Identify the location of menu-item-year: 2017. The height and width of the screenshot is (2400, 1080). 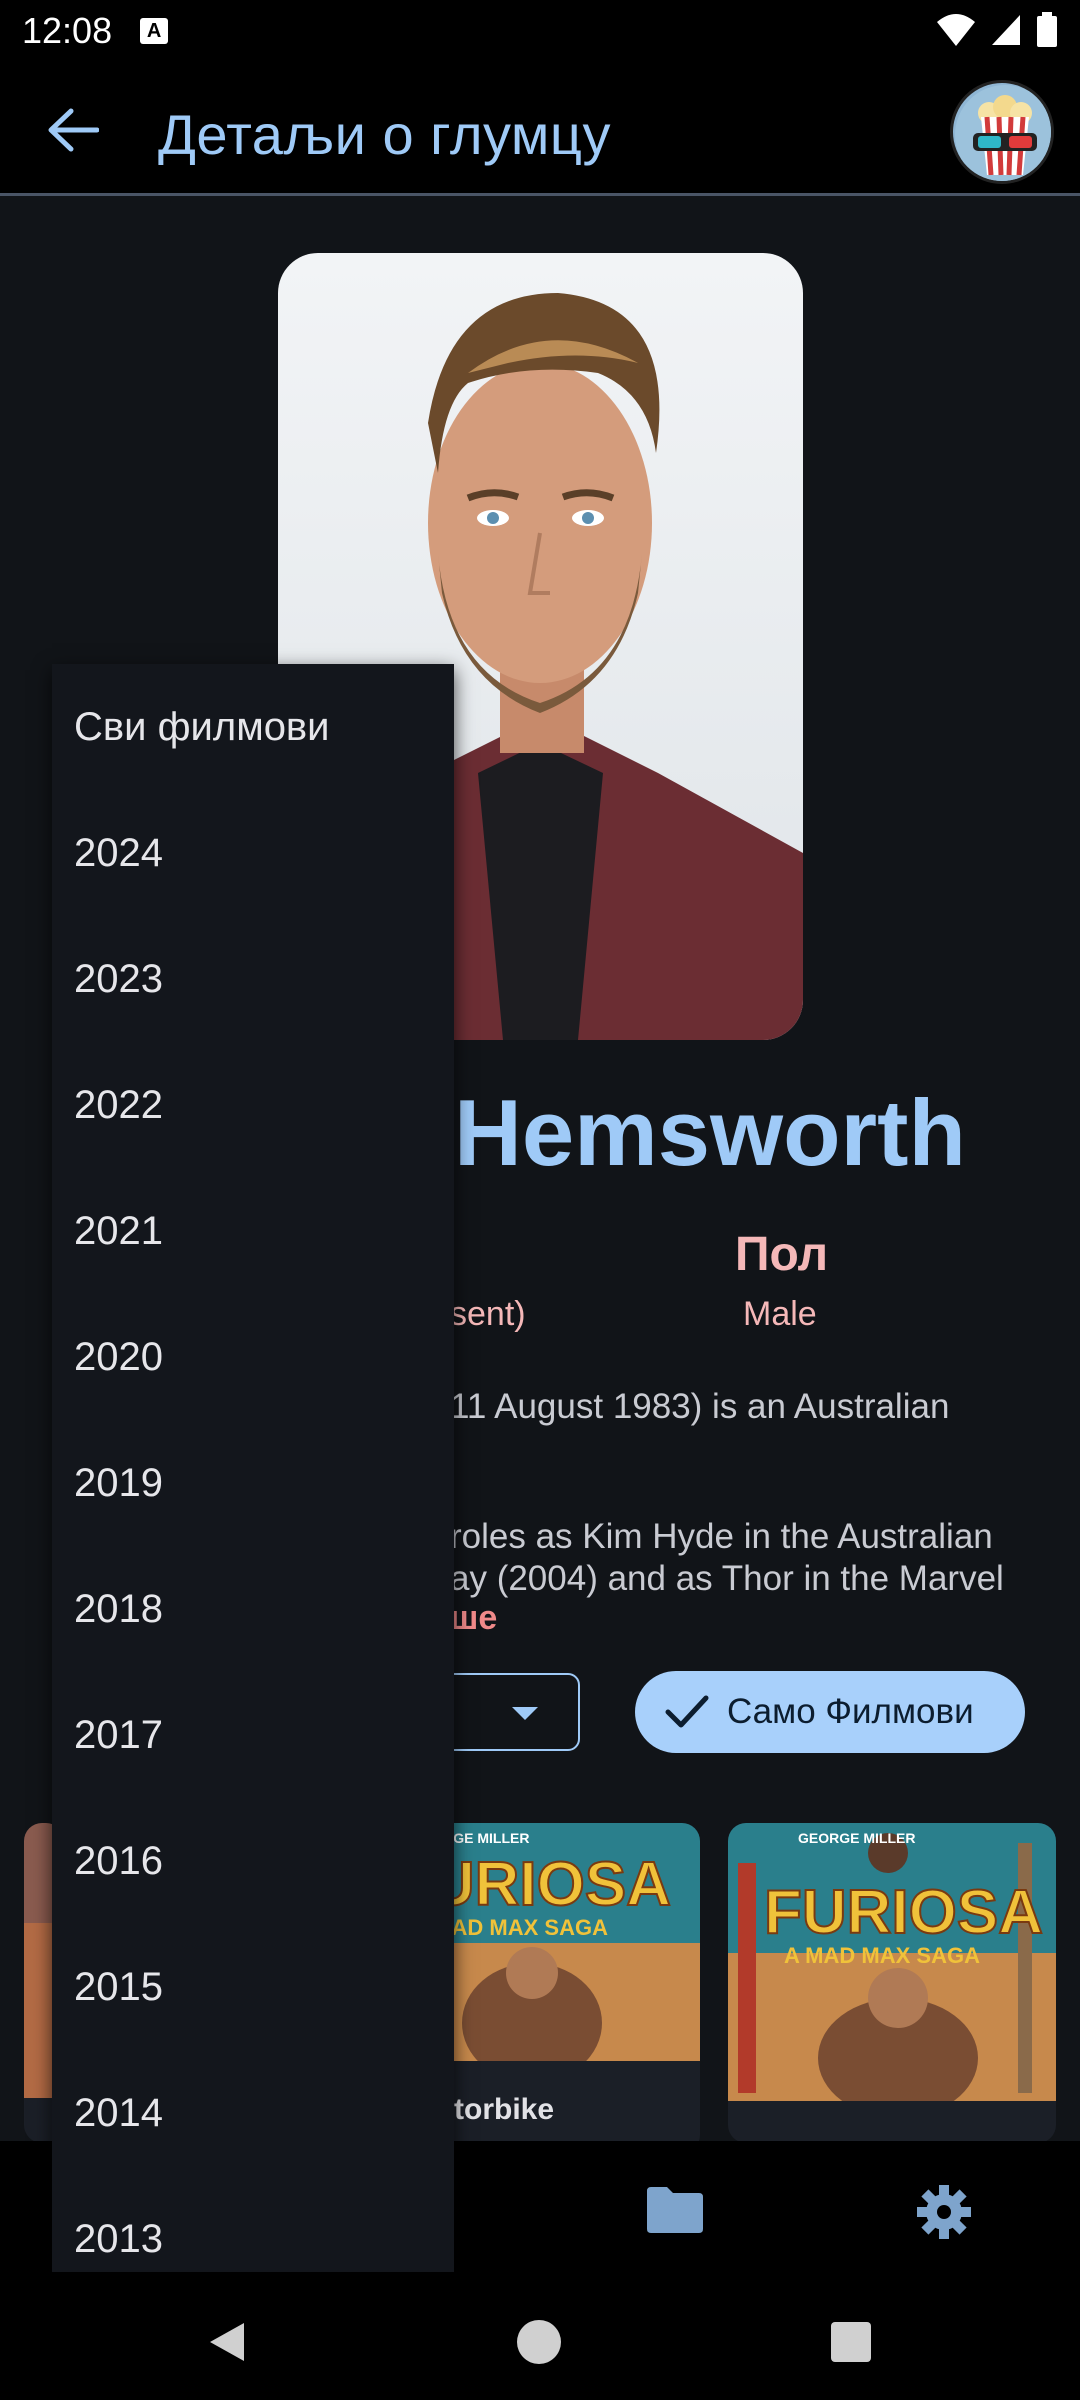
(253, 1735).